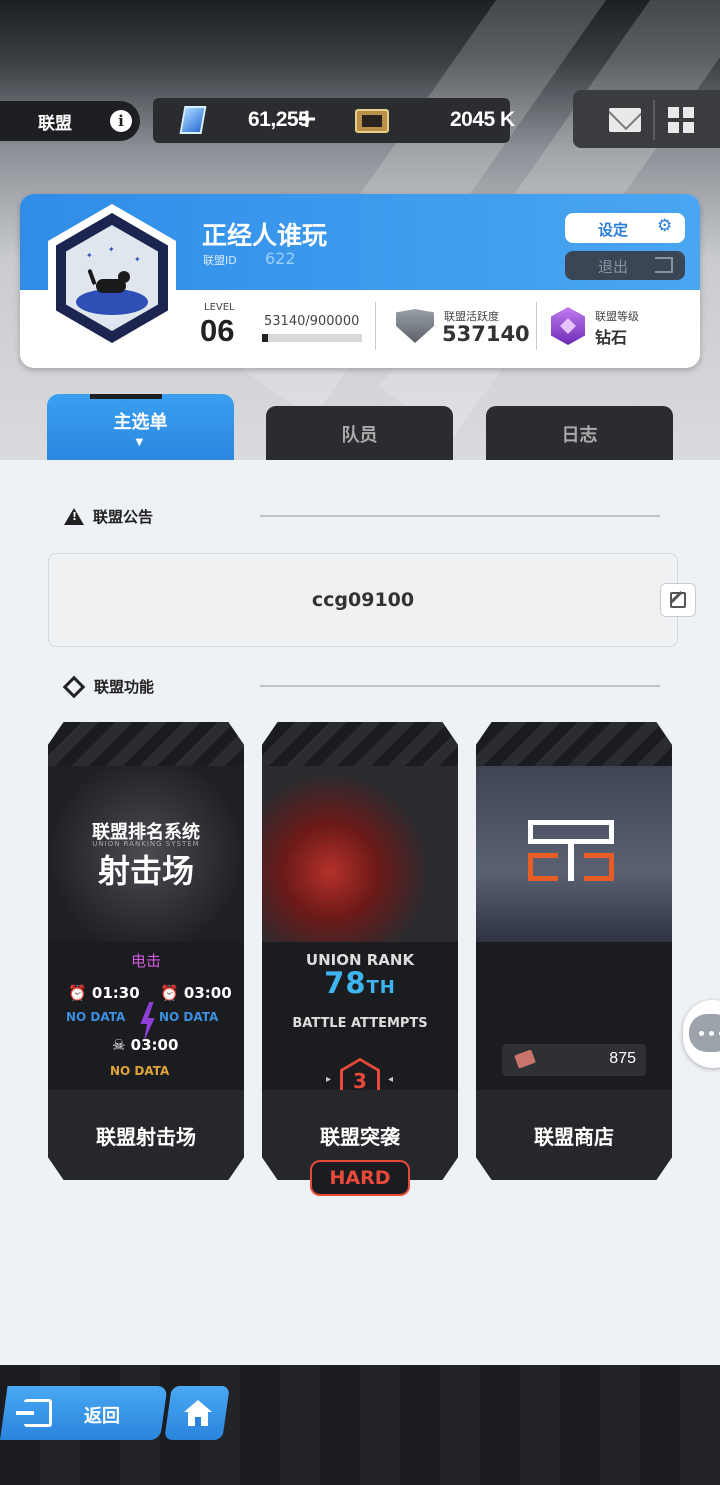 This screenshot has width=720, height=1485. I want to click on tab-log: 日志, so click(579, 434).